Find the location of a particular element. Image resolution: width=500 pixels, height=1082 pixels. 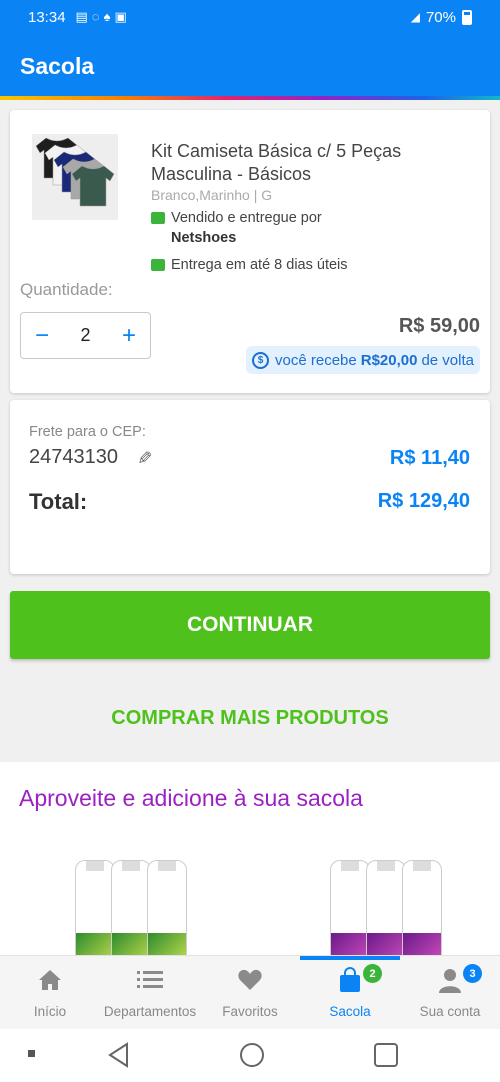

shipping-price: R$ 11,40 is located at coordinates (429, 458).